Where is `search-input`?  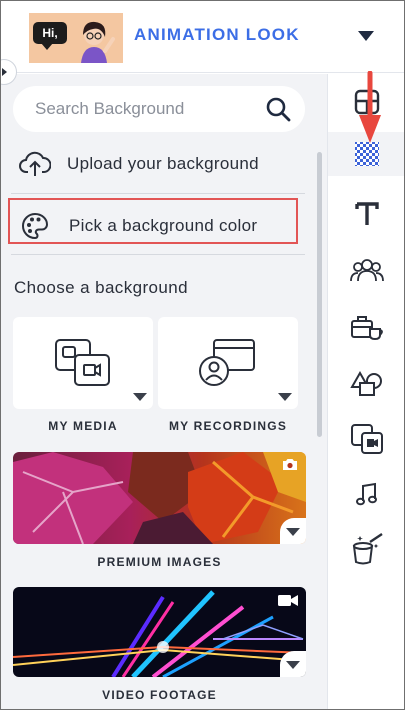
search-input is located at coordinates (145, 109).